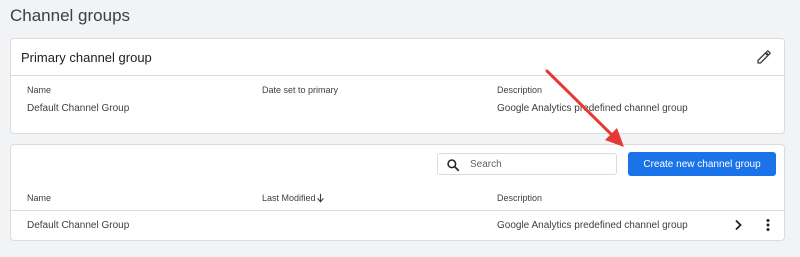  Describe the element at coordinates (78, 108) in the screenshot. I see `primary-group-name: Default Channel Group` at that location.